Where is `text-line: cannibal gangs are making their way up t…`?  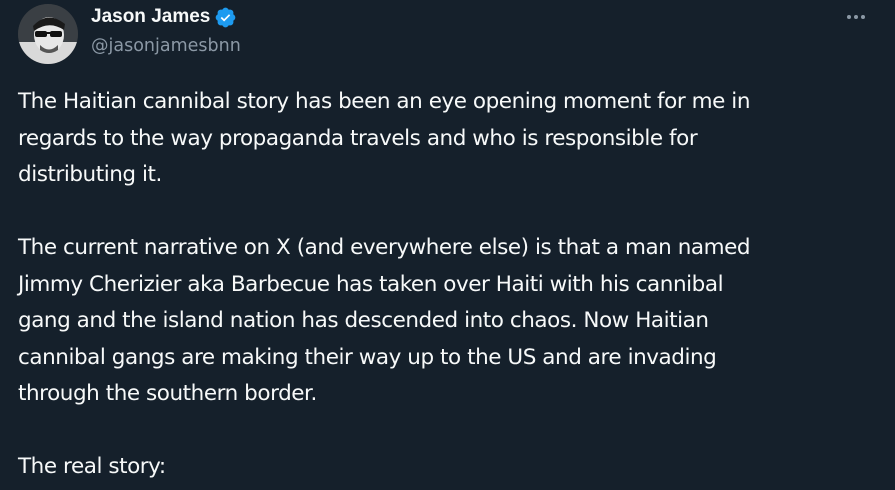
text-line: cannibal gangs are making their way up t… is located at coordinates (367, 357).